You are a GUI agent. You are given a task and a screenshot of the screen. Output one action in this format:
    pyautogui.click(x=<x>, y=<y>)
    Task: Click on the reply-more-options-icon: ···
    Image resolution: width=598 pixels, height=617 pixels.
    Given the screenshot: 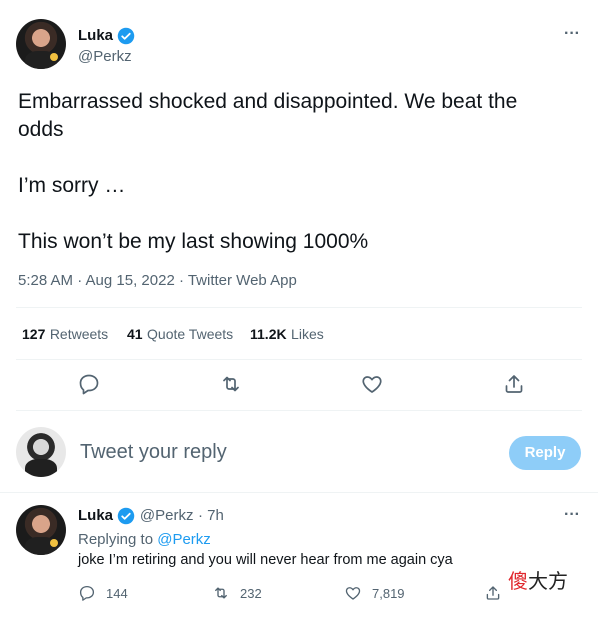 What is the action you would take?
    pyautogui.click(x=572, y=515)
    